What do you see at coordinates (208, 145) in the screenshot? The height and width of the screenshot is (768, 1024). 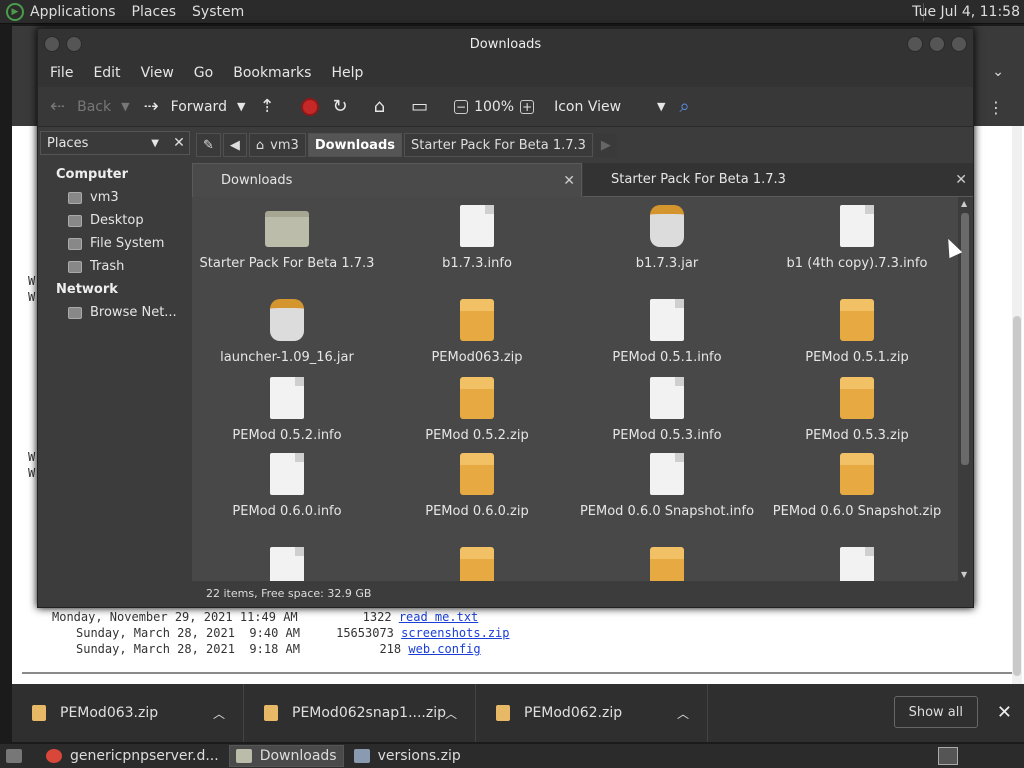 I see `toggle-location-button: ✎` at bounding box center [208, 145].